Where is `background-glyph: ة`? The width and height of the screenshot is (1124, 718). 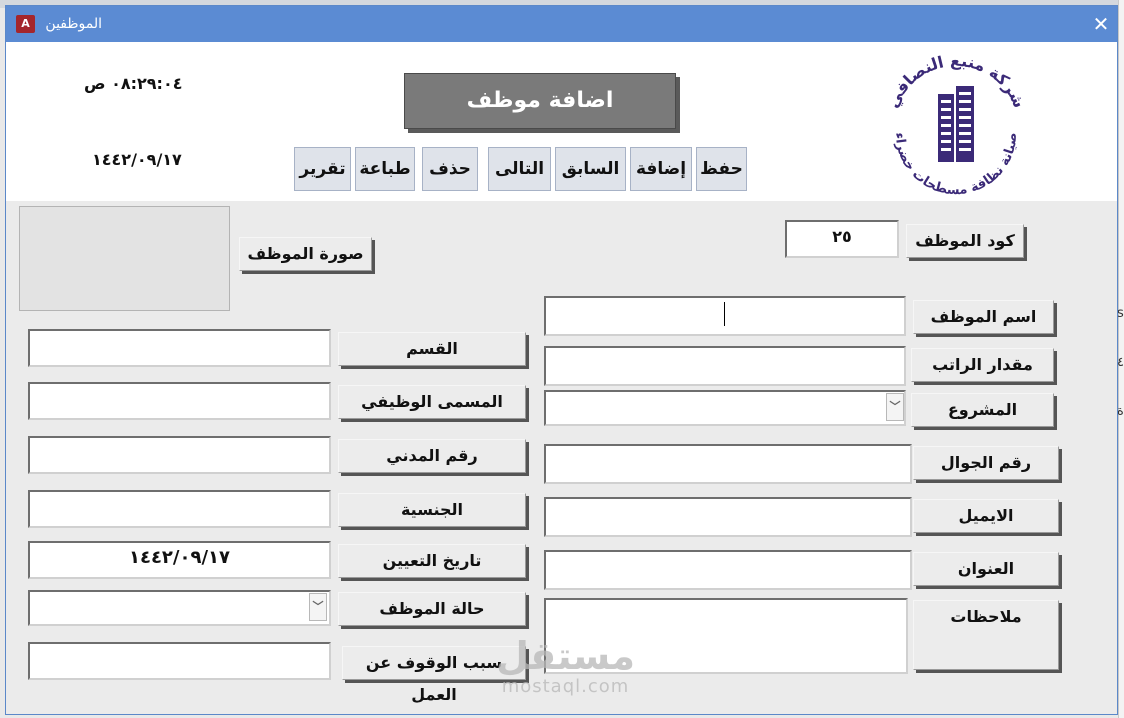 background-glyph: ة is located at coordinates (1120, 411).